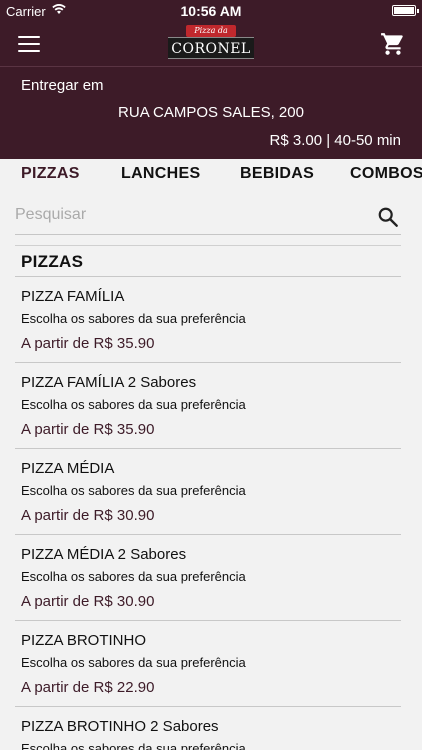  Describe the element at coordinates (335, 140) in the screenshot. I see `delivery-fee-time: R$ 3.00 | 40-50 min` at that location.